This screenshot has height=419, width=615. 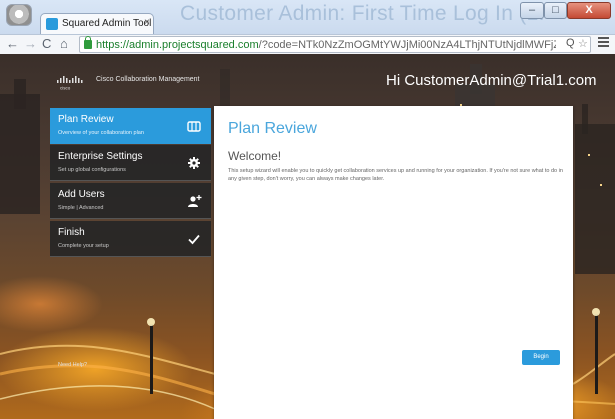 What do you see at coordinates (147, 22) in the screenshot?
I see `tab-close-icon: ×` at bounding box center [147, 22].